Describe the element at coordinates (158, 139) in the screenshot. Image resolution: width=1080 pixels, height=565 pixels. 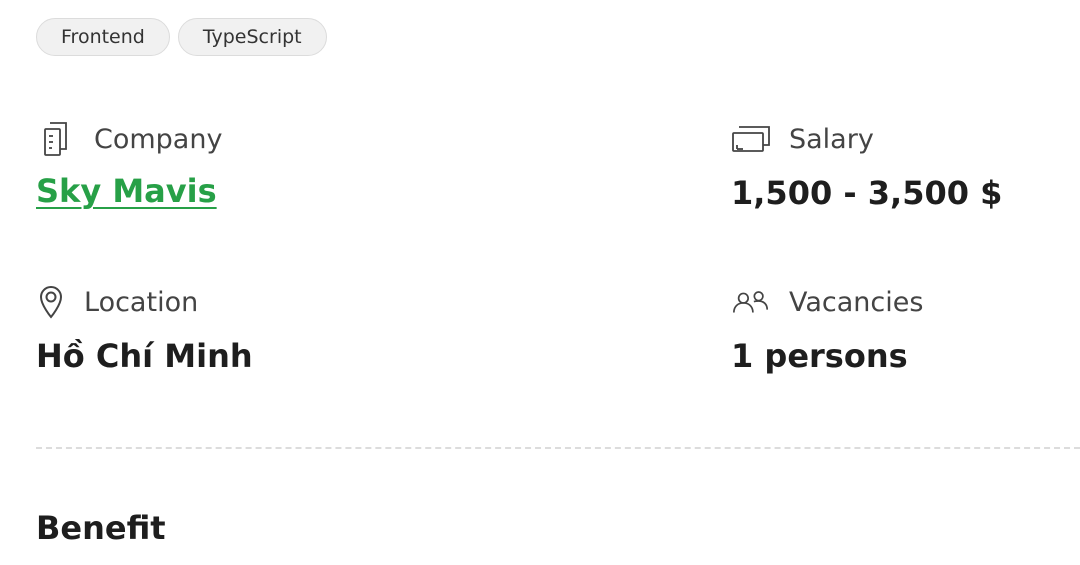
I see `company-label: Company` at that location.